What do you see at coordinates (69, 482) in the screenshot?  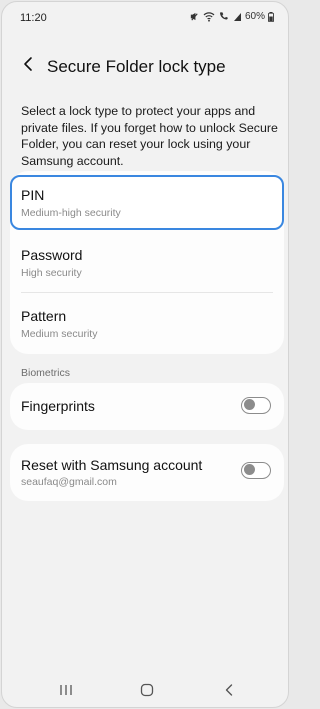 I see `account-email: seaufaq@gmail.com` at bounding box center [69, 482].